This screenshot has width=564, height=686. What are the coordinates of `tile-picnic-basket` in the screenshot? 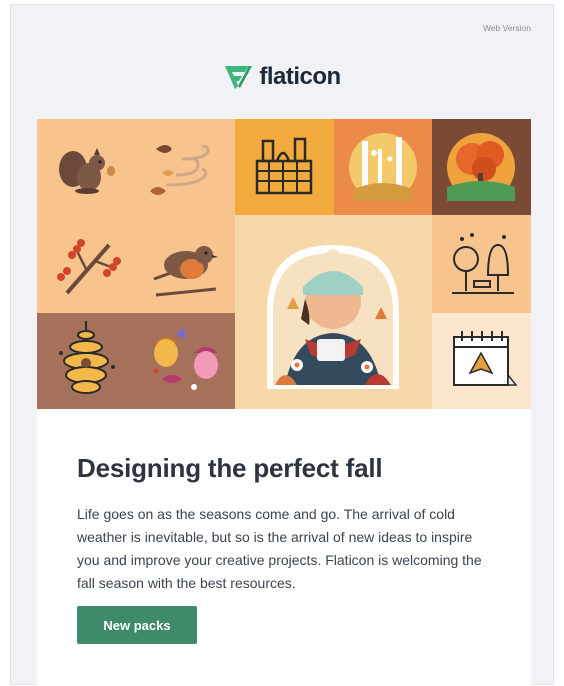 It's located at (284, 167).